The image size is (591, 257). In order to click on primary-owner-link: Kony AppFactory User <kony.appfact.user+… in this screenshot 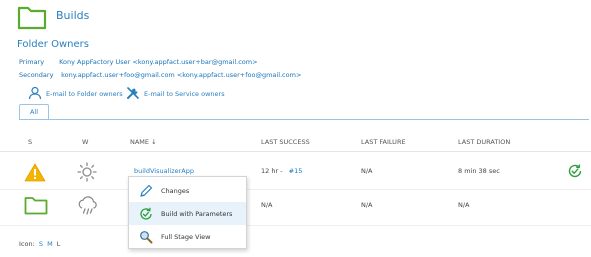, I will do `click(158, 62)`.